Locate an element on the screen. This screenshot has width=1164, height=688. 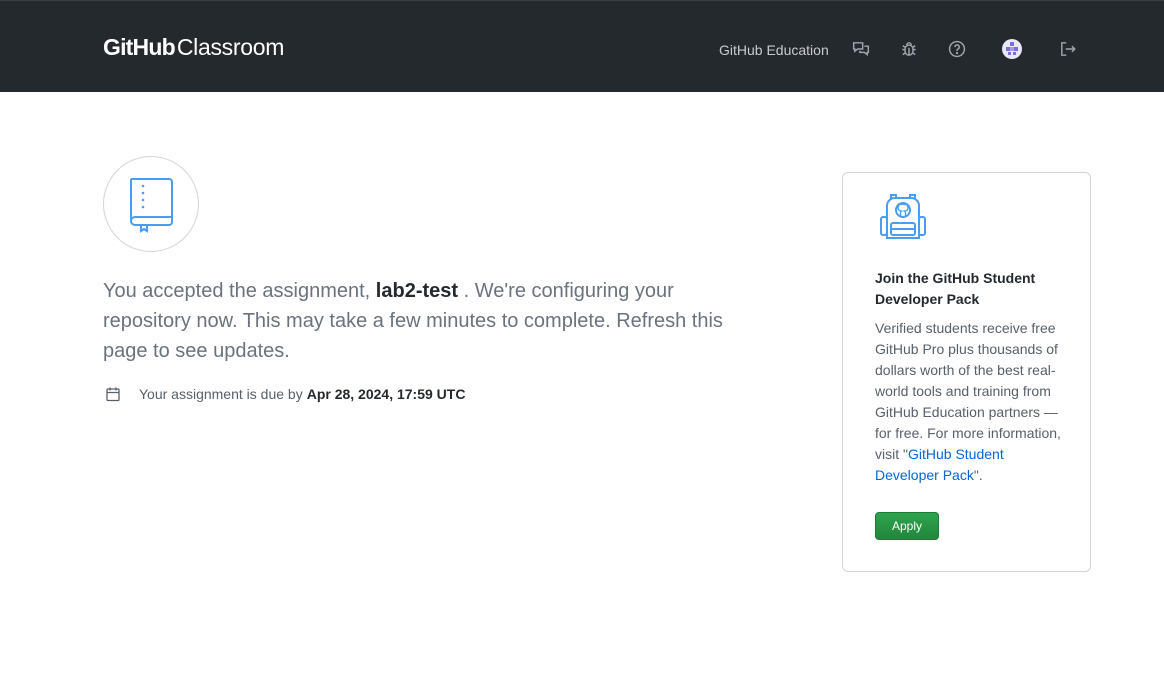
due-date-value: Apr 28, 2024, 17:59 UTC is located at coordinates (386, 394).